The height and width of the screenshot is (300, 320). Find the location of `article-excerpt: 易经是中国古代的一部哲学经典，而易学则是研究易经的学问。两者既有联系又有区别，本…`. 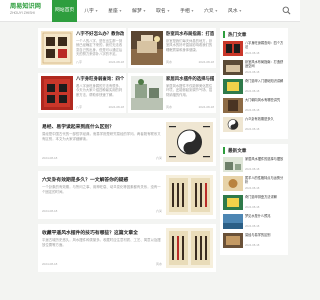

article-excerpt: 易经是中国古代的一部哲学经典，而易学则是研究易经的学问。两者既有联系又有区别，本… is located at coordinates (101, 136).